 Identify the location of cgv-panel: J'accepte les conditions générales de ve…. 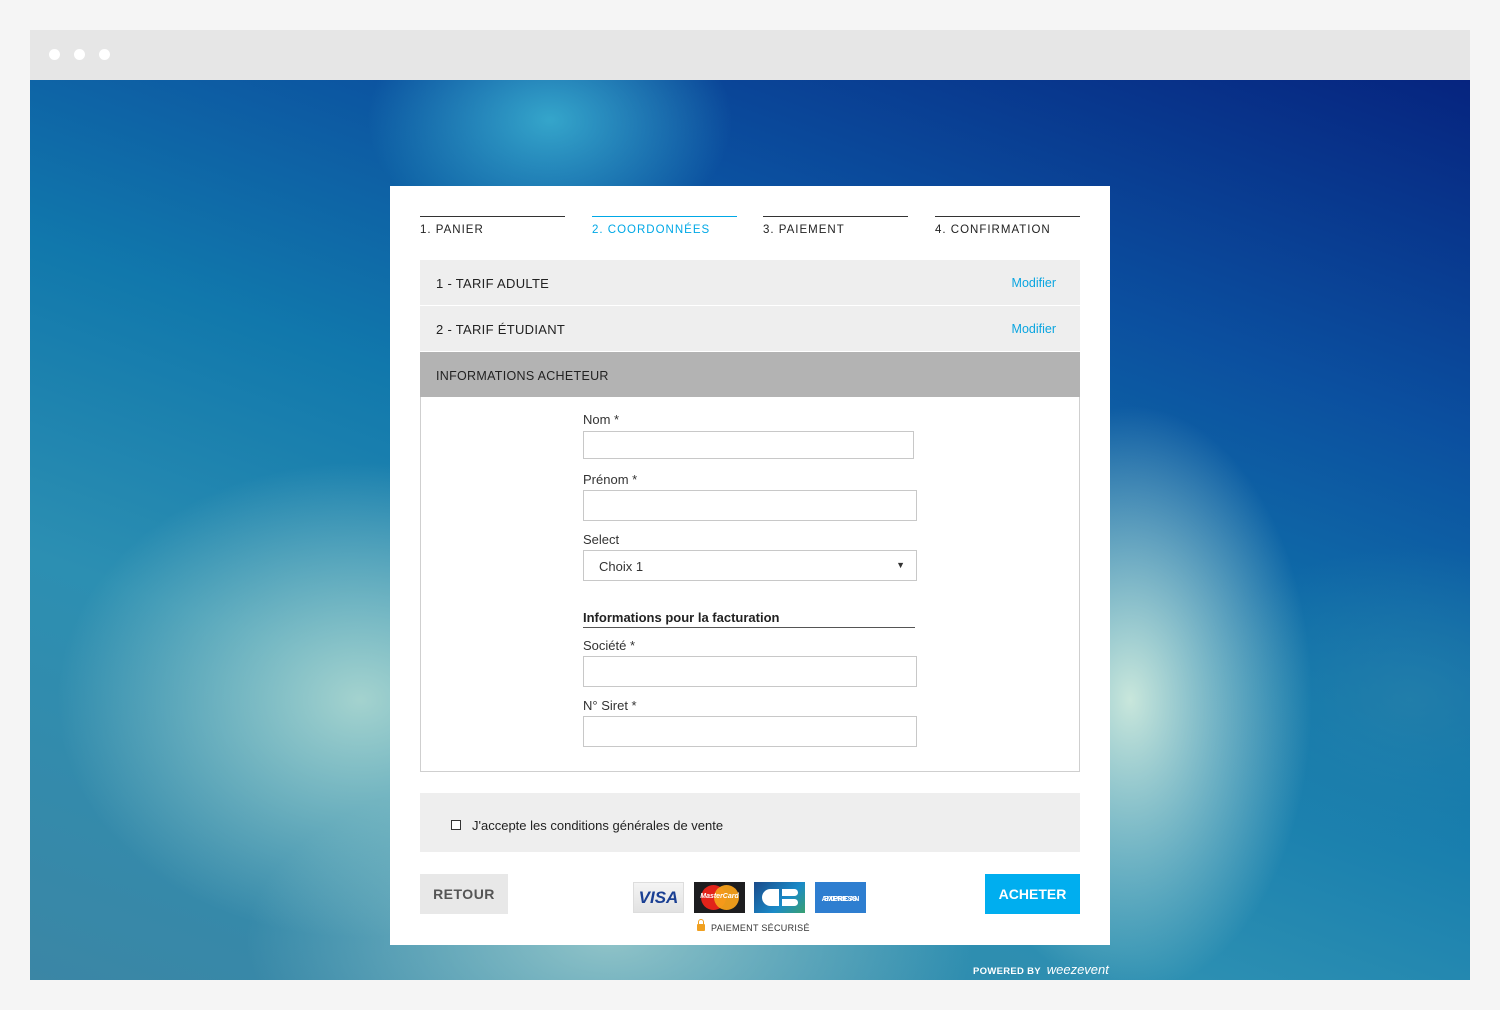
(750, 822).